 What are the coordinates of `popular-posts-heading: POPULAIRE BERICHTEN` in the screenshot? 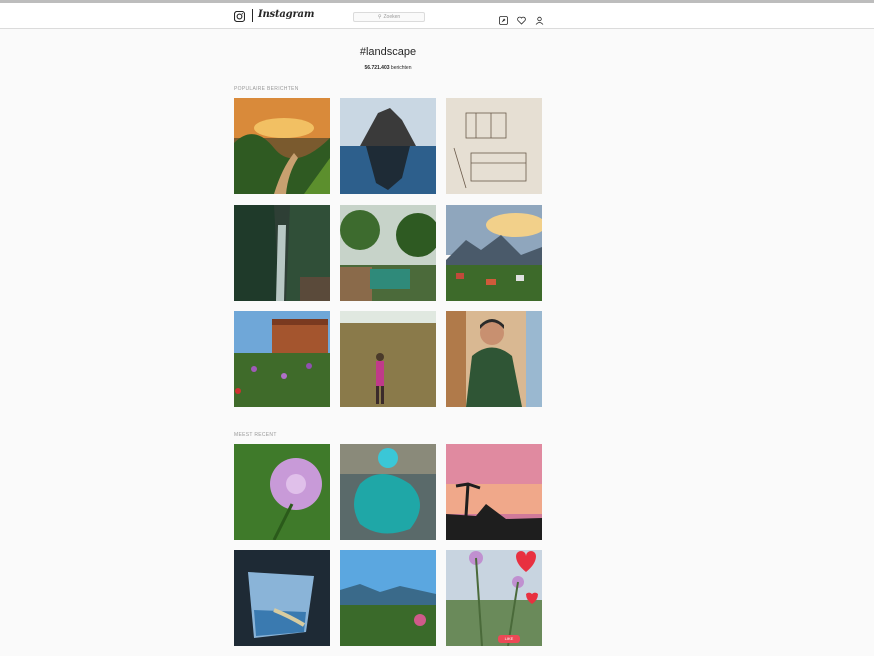 It's located at (266, 89).